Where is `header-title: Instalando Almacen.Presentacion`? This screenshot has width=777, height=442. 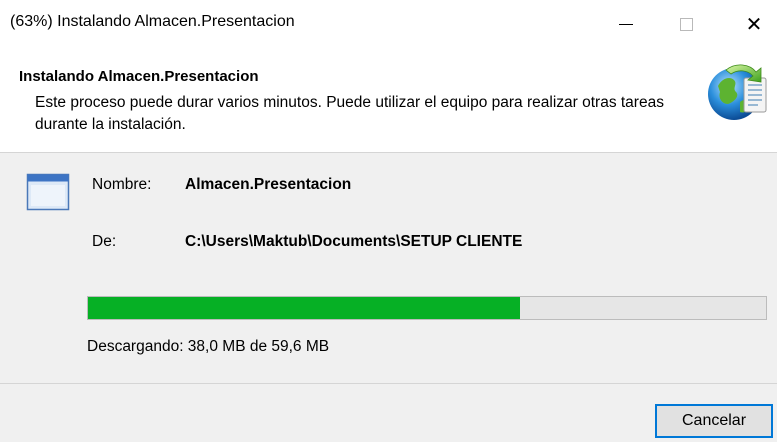 header-title: Instalando Almacen.Presentacion is located at coordinates (139, 76).